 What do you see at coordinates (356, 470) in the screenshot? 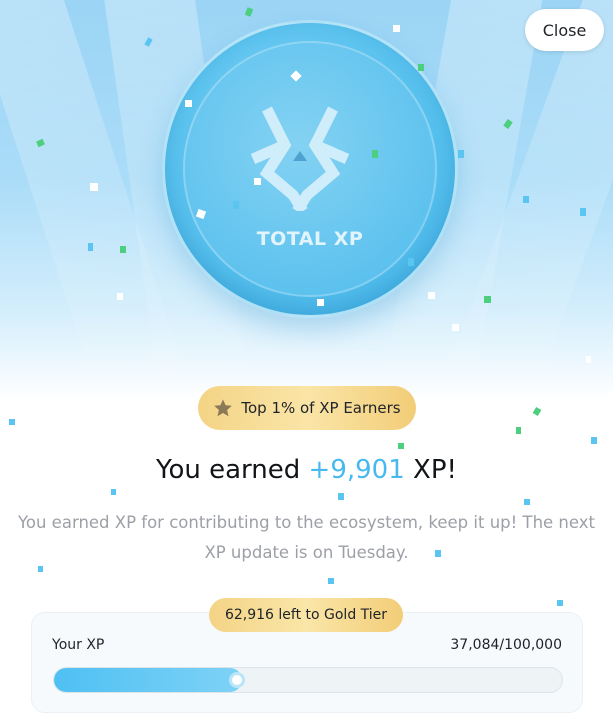
I see `xp-earned-amount: +9,901` at bounding box center [356, 470].